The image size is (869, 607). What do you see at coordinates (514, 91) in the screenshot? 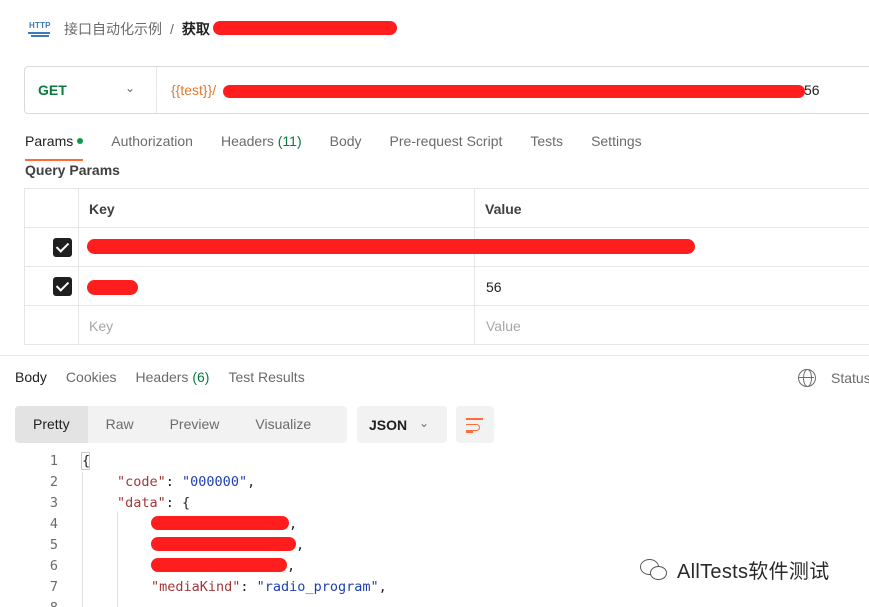
I see `redacted-url` at bounding box center [514, 91].